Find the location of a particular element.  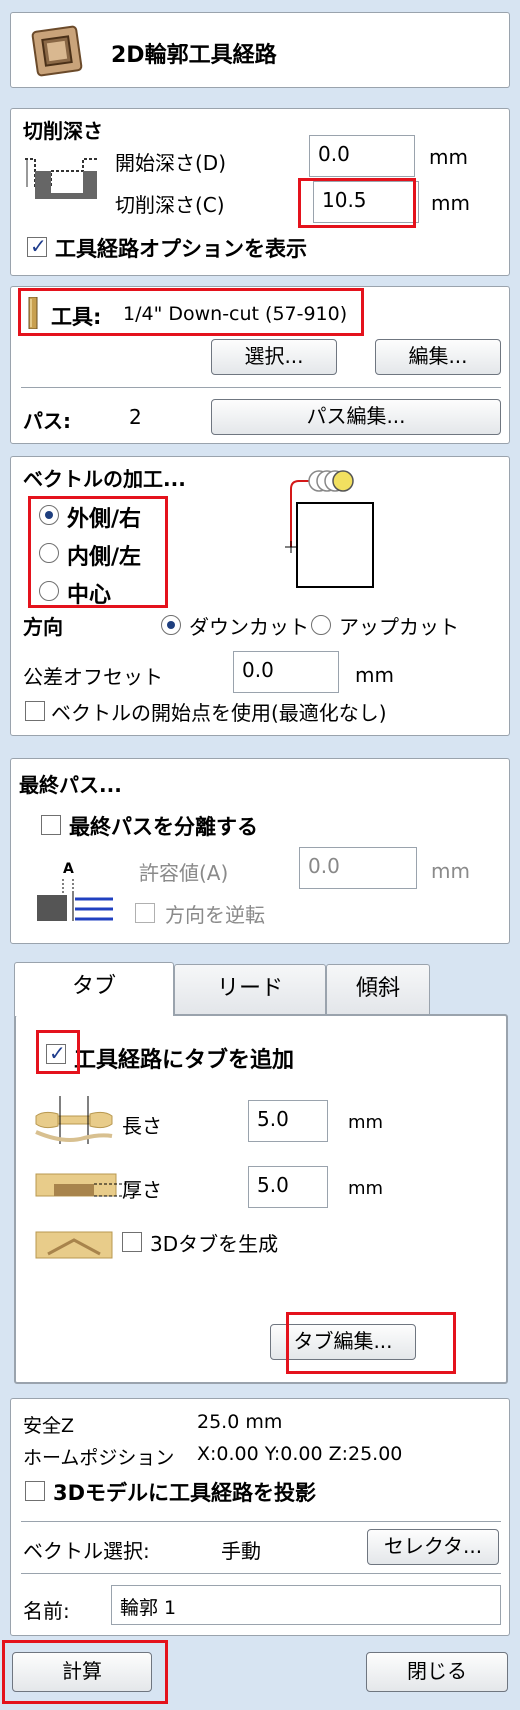

start-depth-input: 0.0 is located at coordinates (362, 156).